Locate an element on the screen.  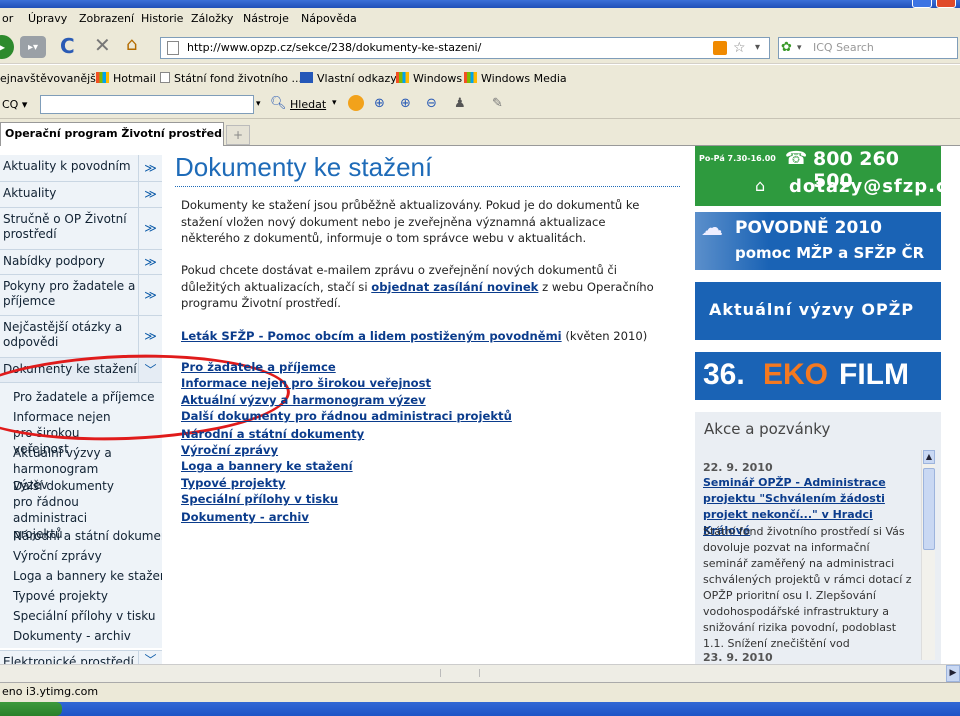
page-title: Dokumenty ke stažení is located at coordinates (304, 167).